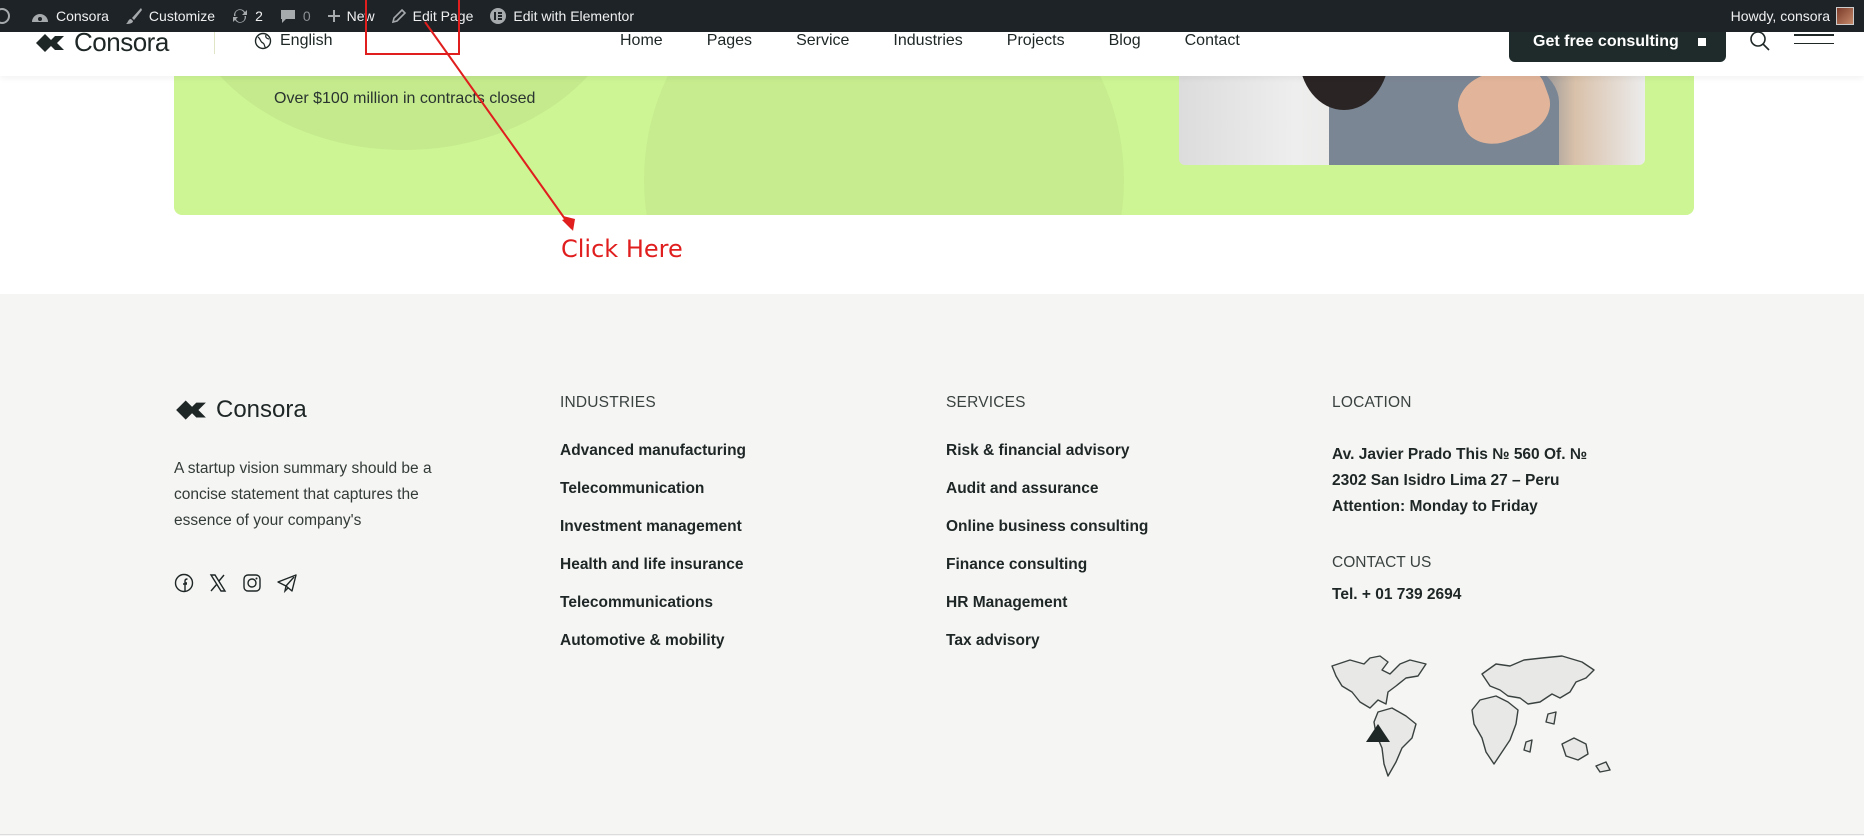 This screenshot has height=836, width=1864. Describe the element at coordinates (1047, 499) in the screenshot. I see `service-link: Audit and assurance` at that location.